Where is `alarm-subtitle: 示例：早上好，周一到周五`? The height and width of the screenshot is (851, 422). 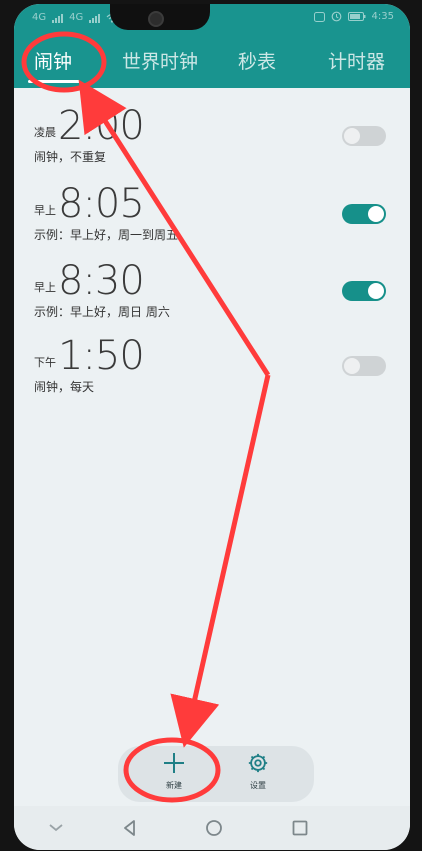
alarm-subtitle: 示例：早上好，周一到周五 is located at coordinates (106, 235).